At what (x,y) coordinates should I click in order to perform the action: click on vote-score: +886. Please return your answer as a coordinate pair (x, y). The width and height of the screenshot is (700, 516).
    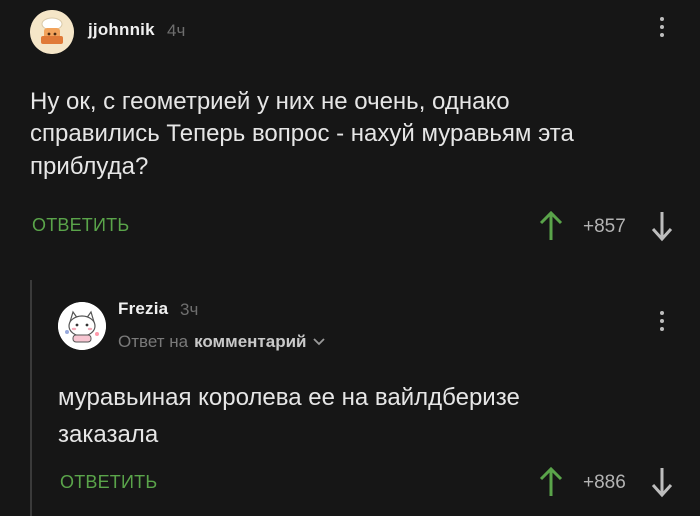
    Looking at the image, I should click on (604, 482).